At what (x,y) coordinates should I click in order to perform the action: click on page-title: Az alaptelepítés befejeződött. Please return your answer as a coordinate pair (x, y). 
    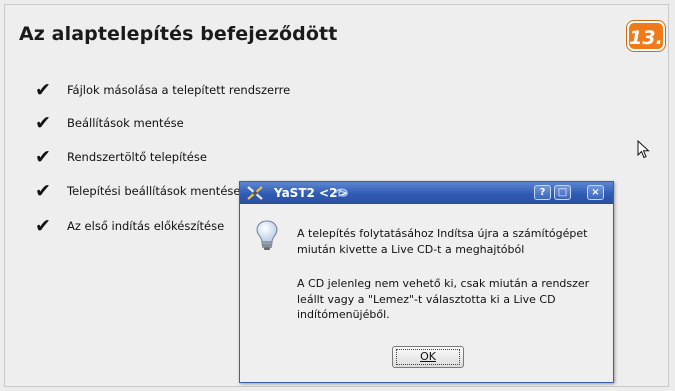
    Looking at the image, I should click on (178, 34).